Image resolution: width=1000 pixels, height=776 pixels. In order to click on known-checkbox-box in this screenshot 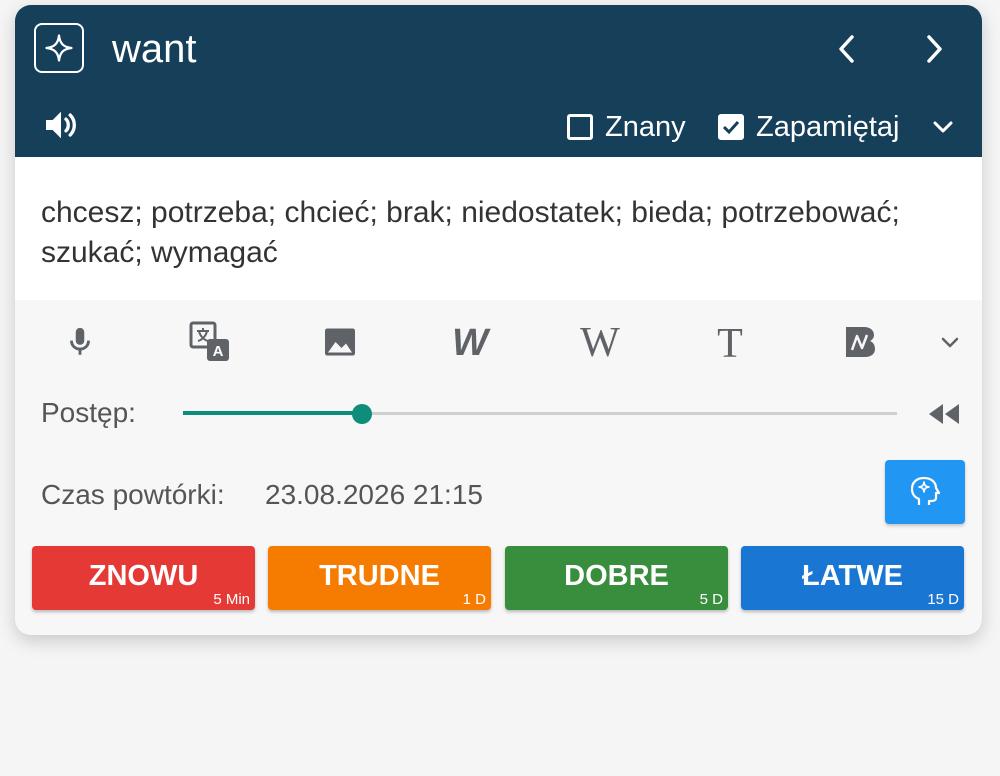, I will do `click(580, 127)`.